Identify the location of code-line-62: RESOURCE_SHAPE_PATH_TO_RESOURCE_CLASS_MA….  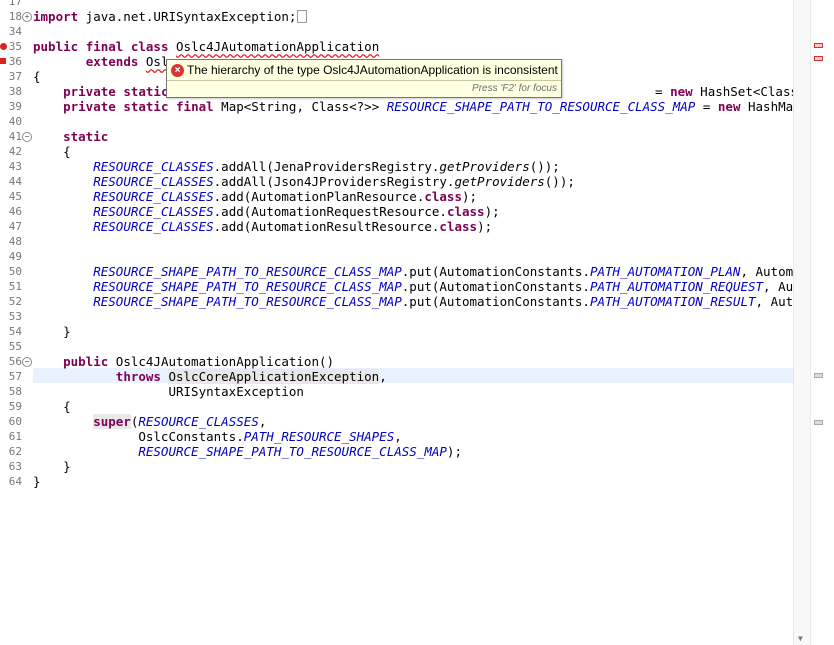
(247, 451).